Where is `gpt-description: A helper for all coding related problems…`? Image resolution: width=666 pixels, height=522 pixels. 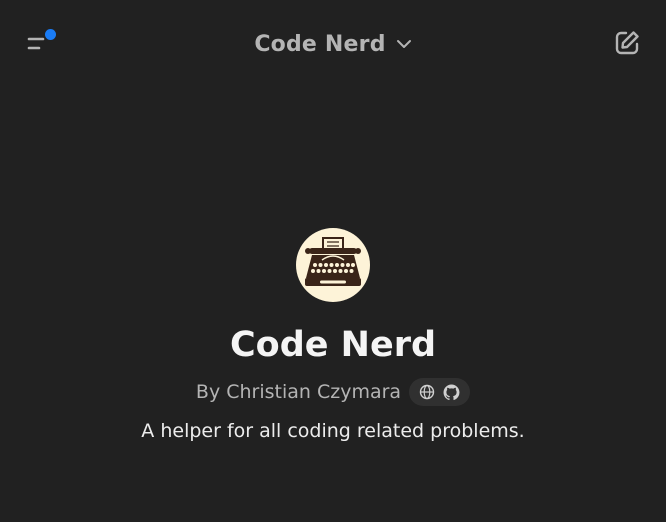 gpt-description: A helper for all coding related problems… is located at coordinates (333, 431).